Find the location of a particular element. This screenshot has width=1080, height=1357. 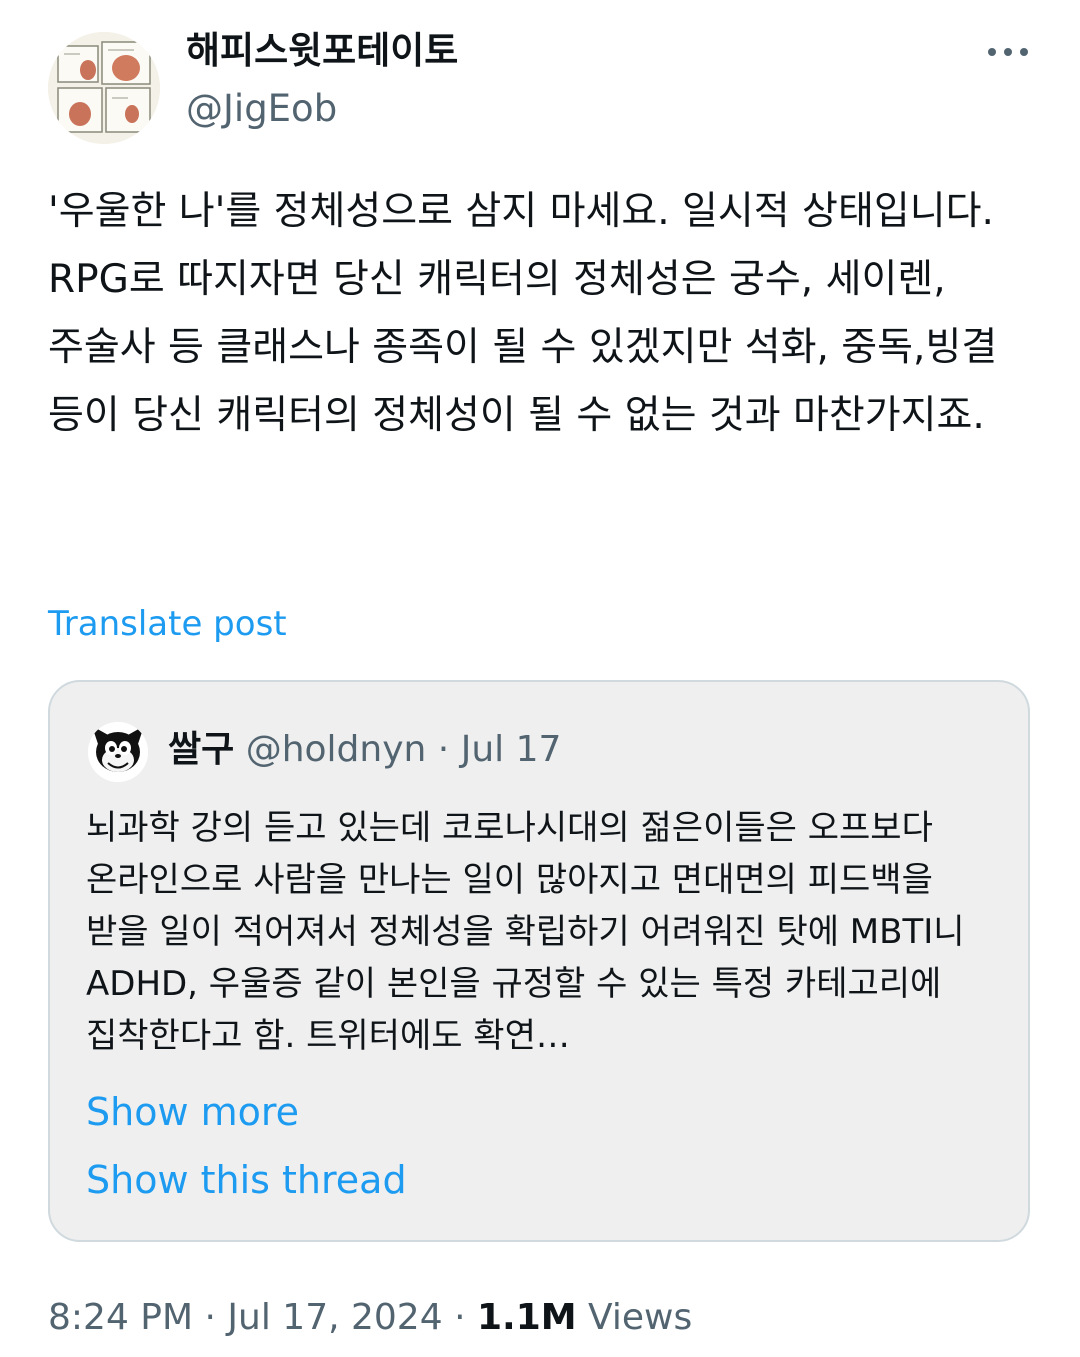

post-footer: 8:24 PM · Jul 17, 2024 · 1.1M Views is located at coordinates (370, 1318).